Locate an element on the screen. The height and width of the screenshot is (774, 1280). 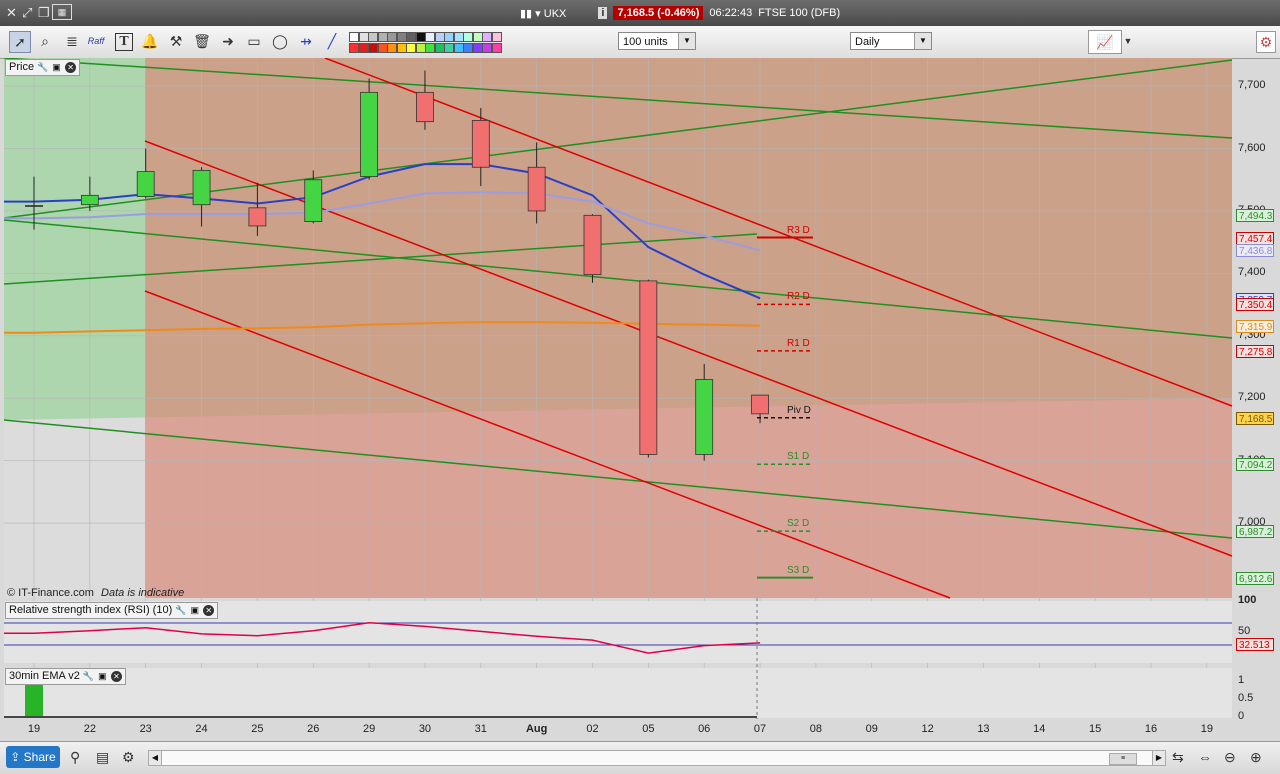
ema-bar is located at coordinates (34, 699).